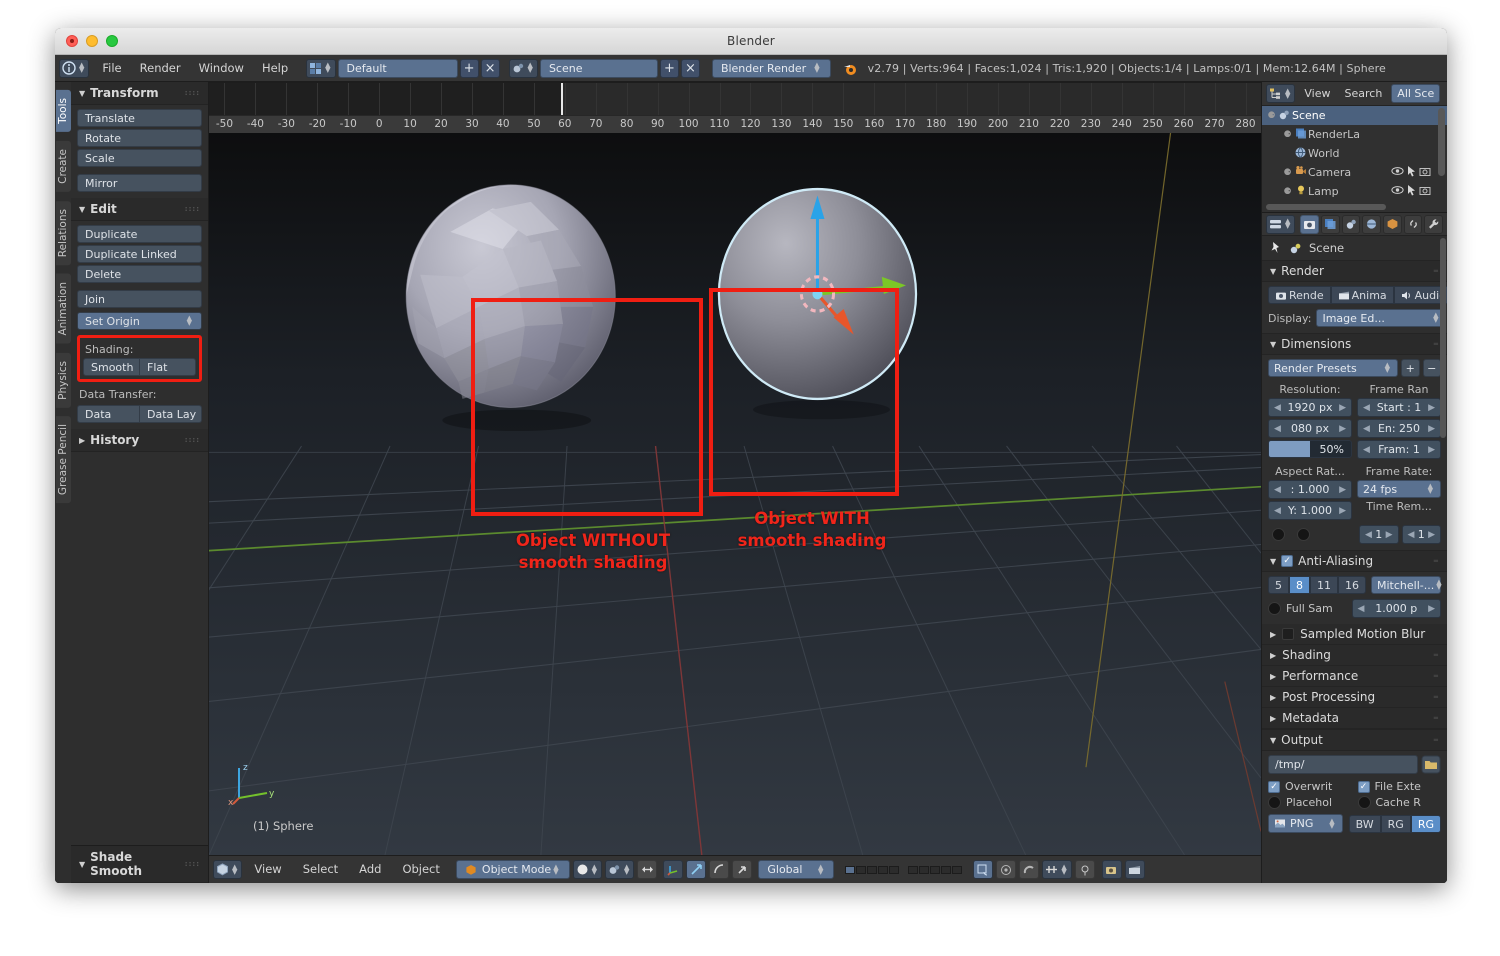 The height and width of the screenshot is (956, 1500). Describe the element at coordinates (669, 68) in the screenshot. I see `new-scene-button: +` at that location.